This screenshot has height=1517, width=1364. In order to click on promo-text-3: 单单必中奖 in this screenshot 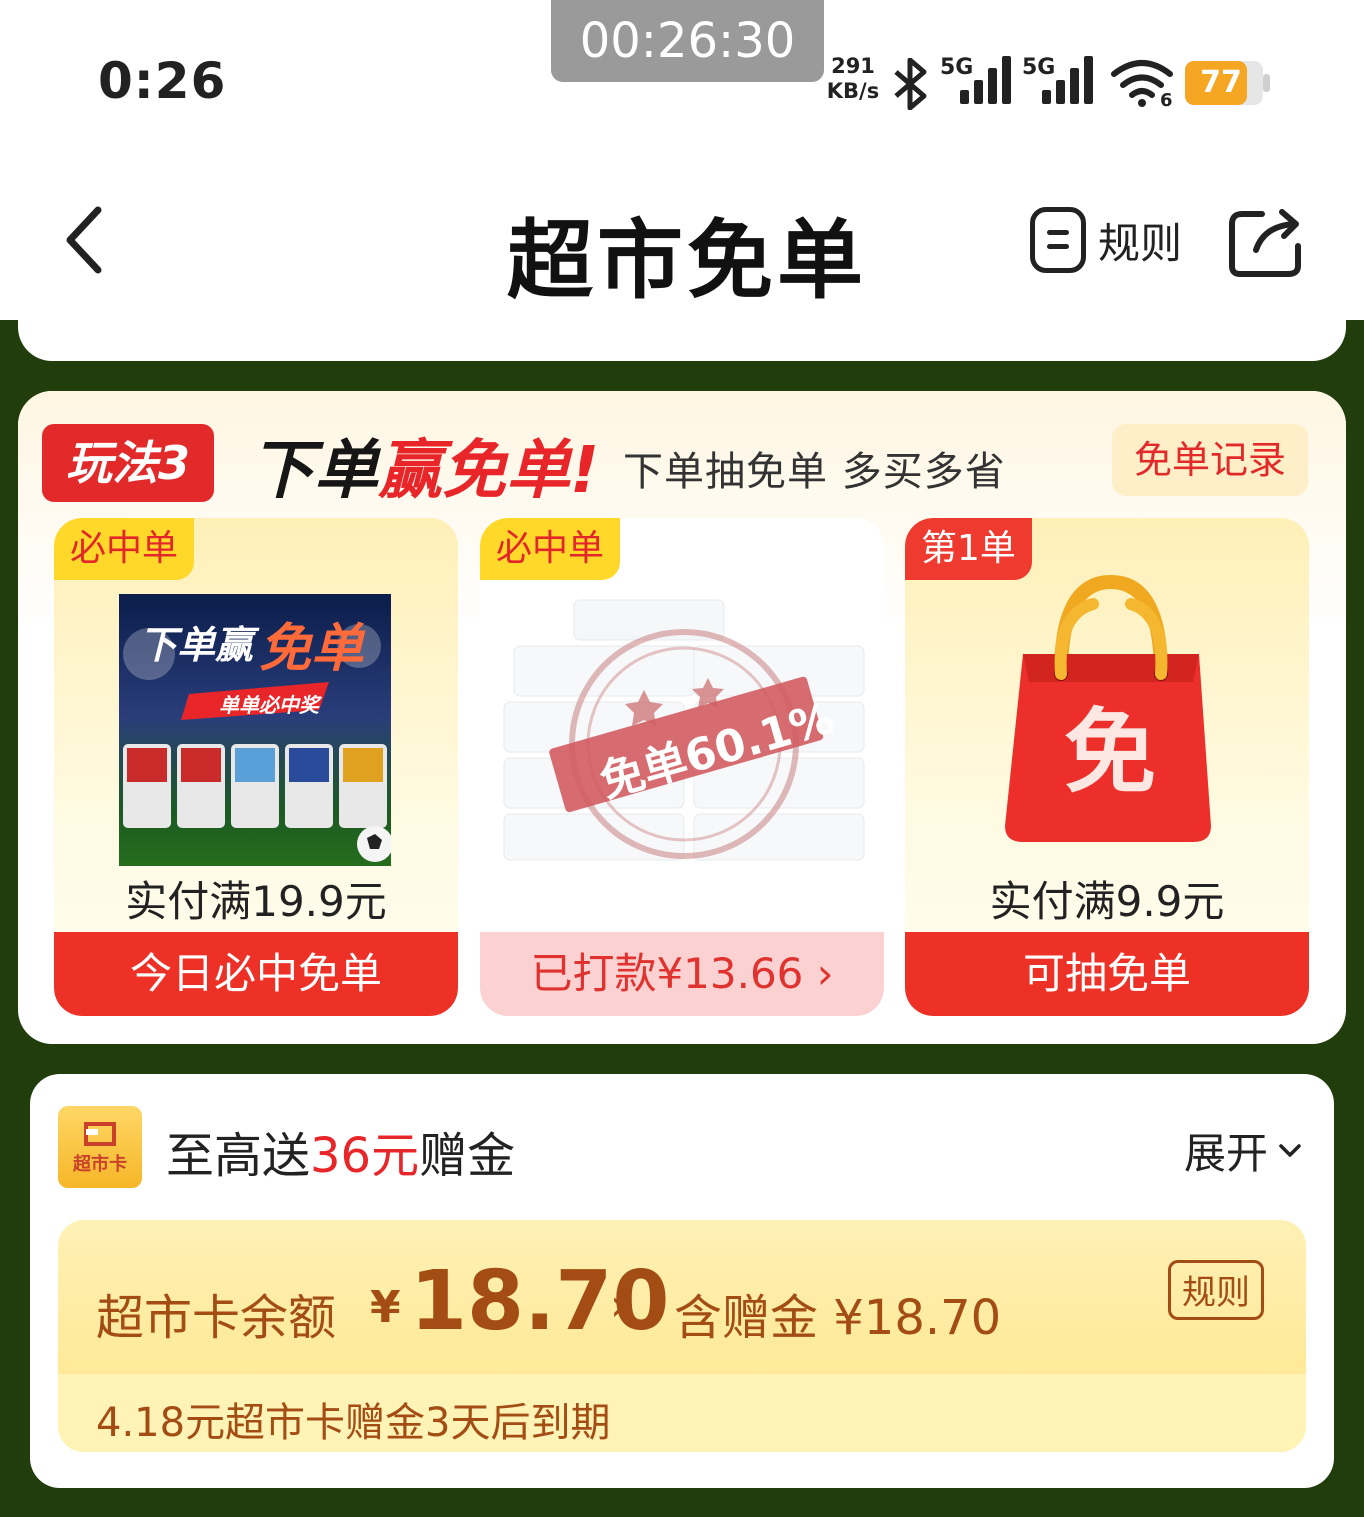, I will do `click(269, 705)`.